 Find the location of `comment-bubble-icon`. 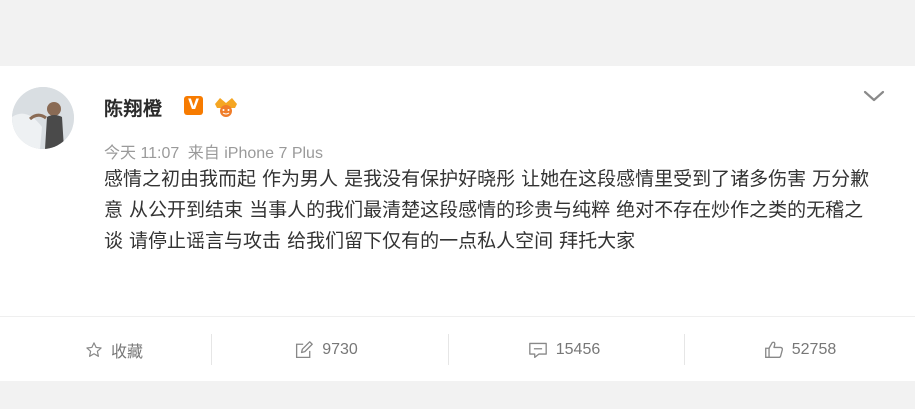

comment-bubble-icon is located at coordinates (537, 350).